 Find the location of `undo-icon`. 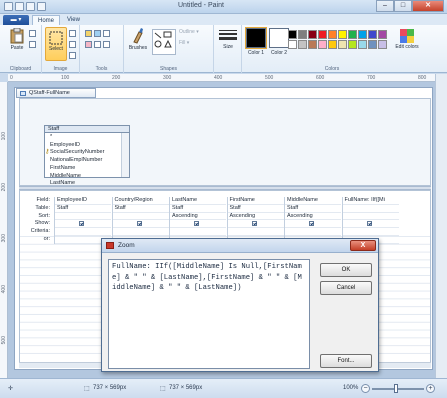

undo-icon is located at coordinates (30, 6).